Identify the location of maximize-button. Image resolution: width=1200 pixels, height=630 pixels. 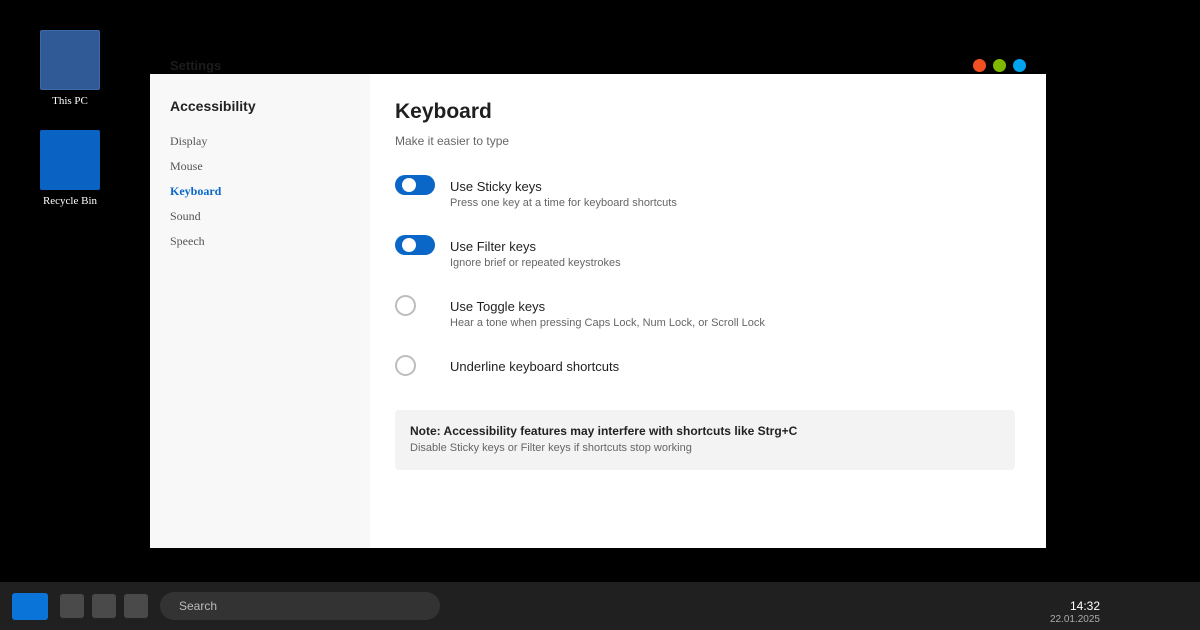
(1019, 65).